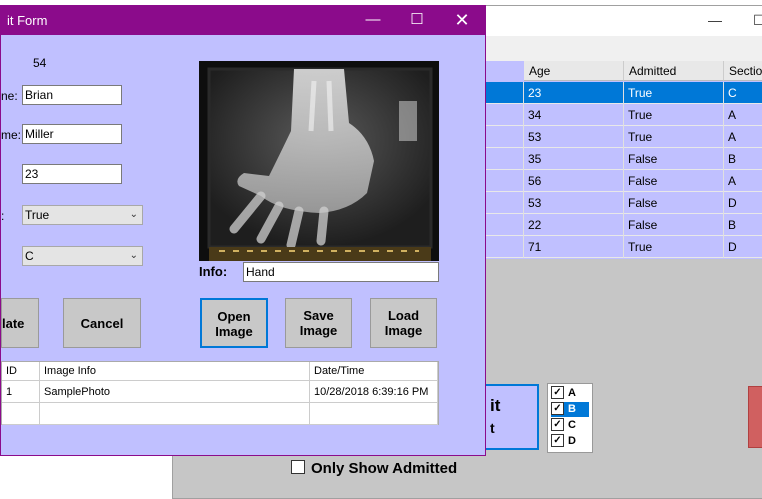 This screenshot has height=499, width=762. Describe the element at coordinates (82, 215) in the screenshot. I see `admitted-select: True ⌄` at that location.